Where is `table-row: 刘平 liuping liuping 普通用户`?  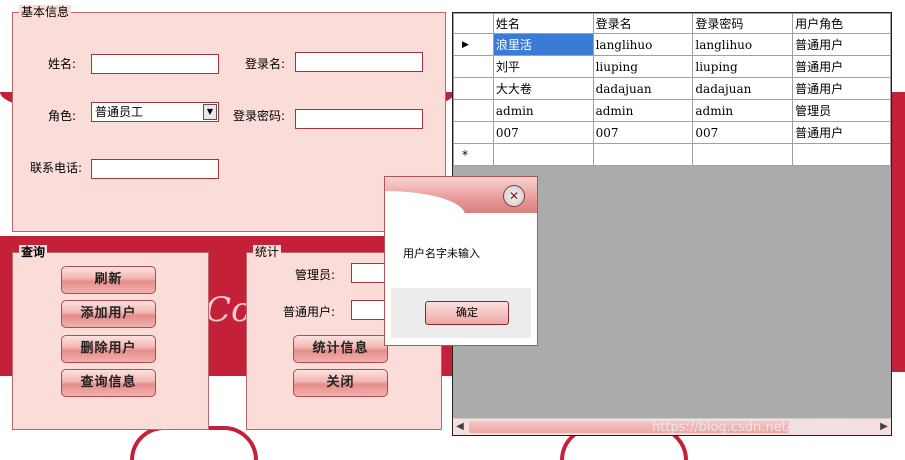
table-row: 刘平 liuping liuping 普通用户 is located at coordinates (672, 66).